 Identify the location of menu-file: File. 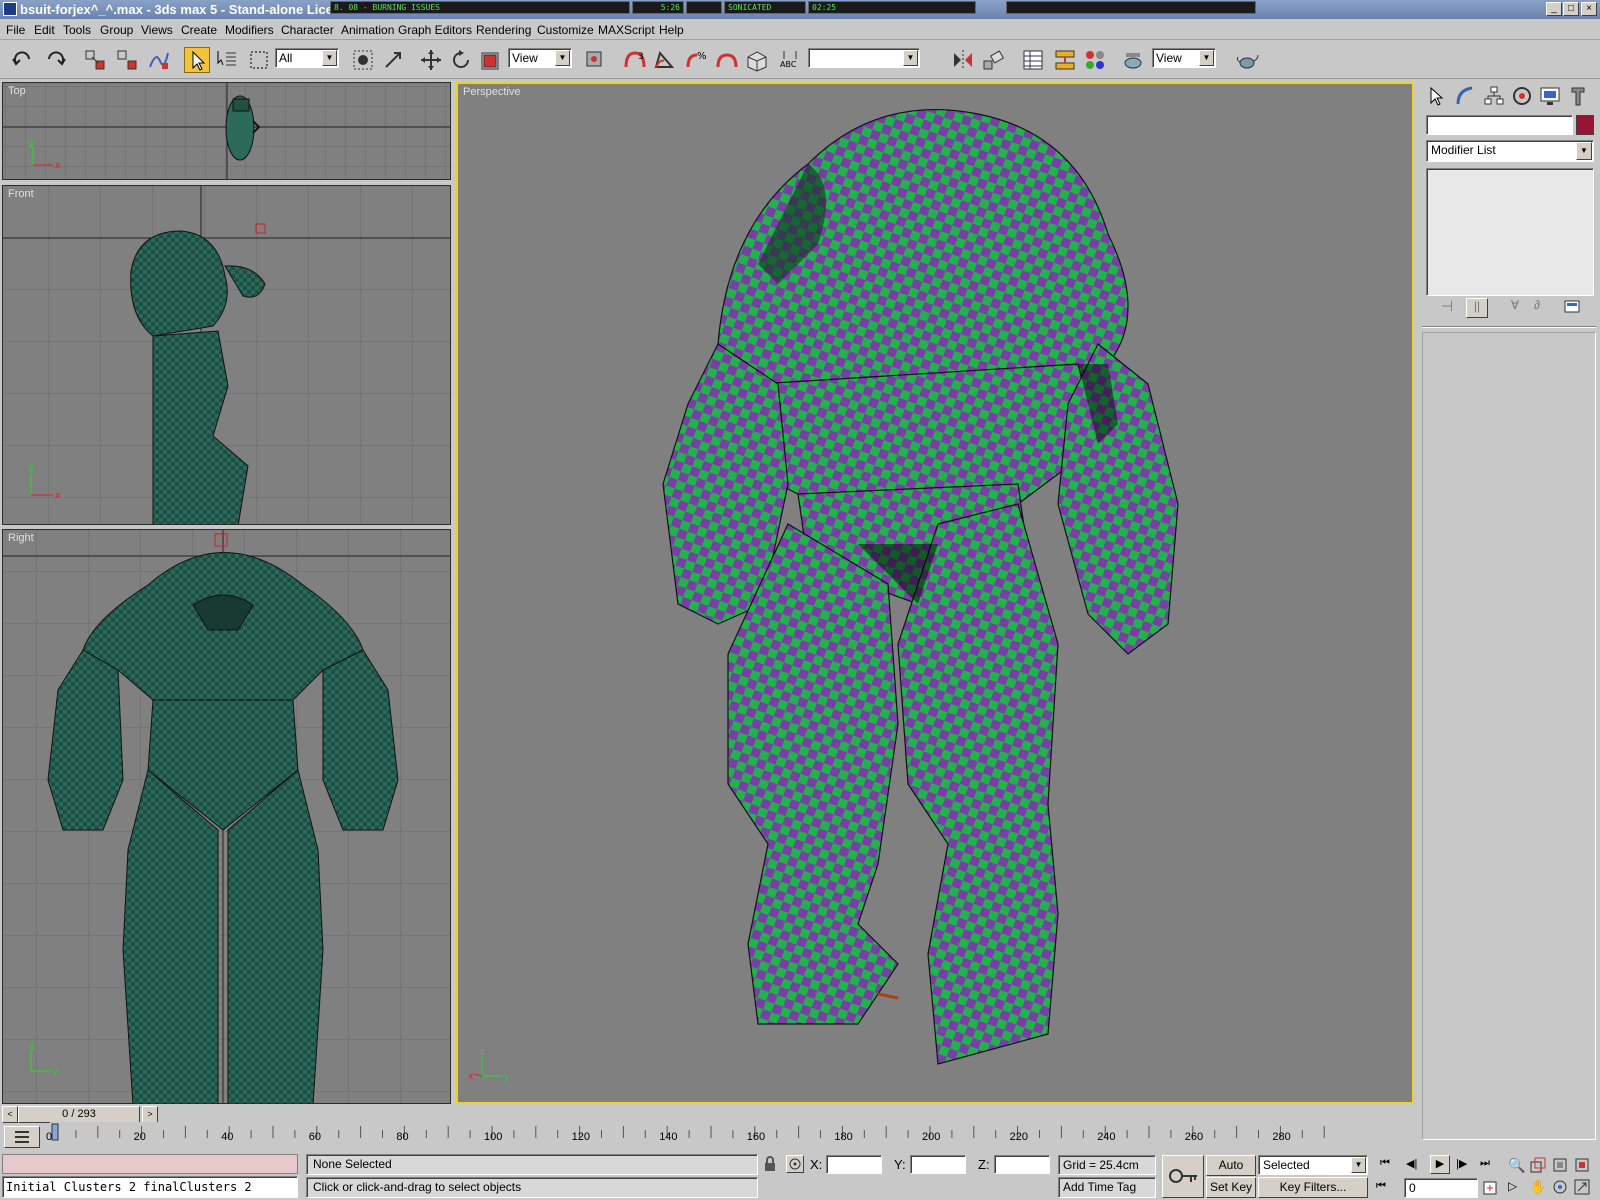
(15, 30).